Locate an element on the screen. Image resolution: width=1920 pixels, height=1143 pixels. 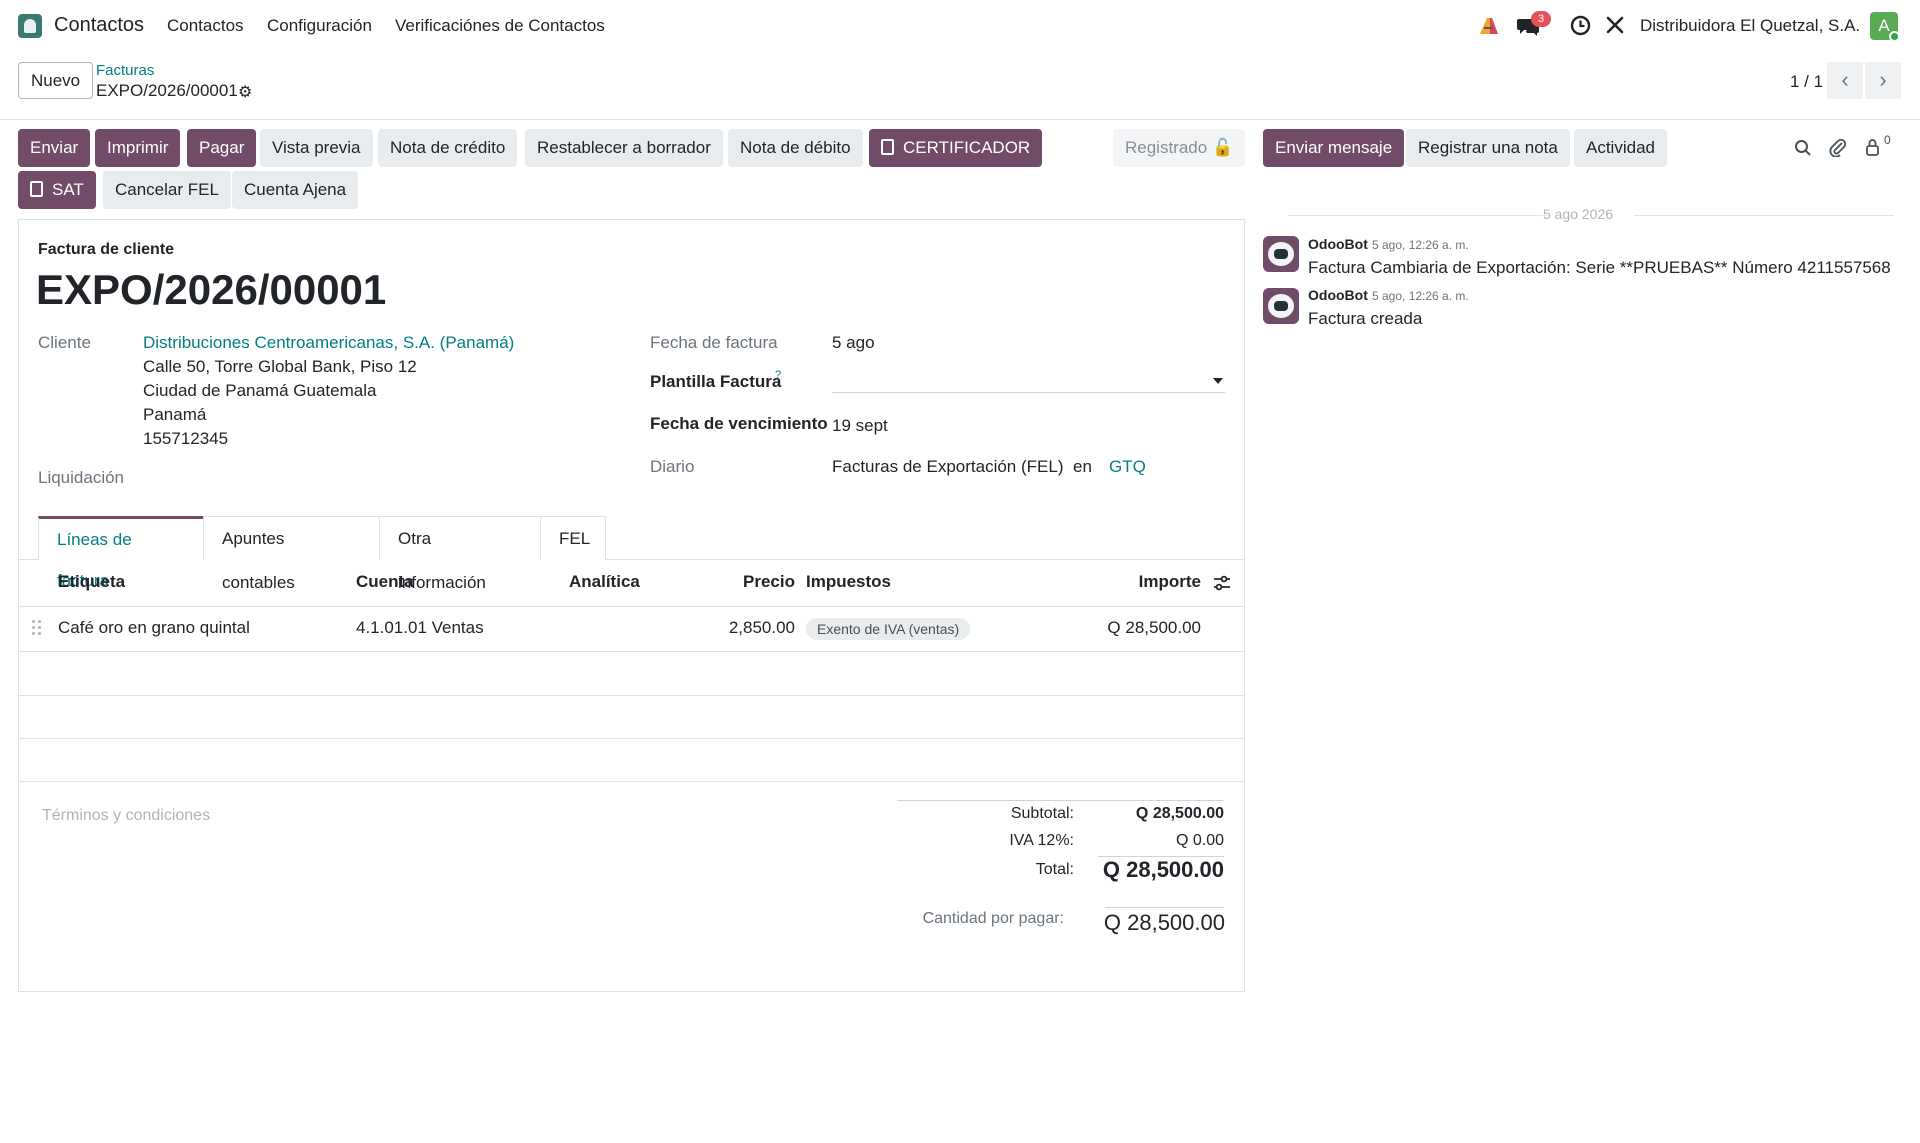
column-header-precio: Precio is located at coordinates (747, 582).